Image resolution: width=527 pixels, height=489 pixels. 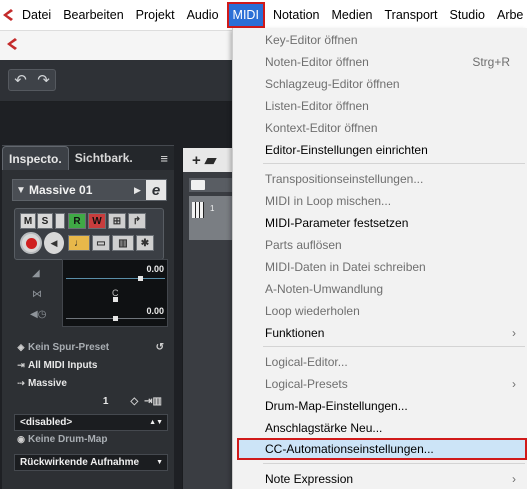 I want to click on menu-item-list-editor: Listen-Editor öffnen, so click(x=380, y=106).